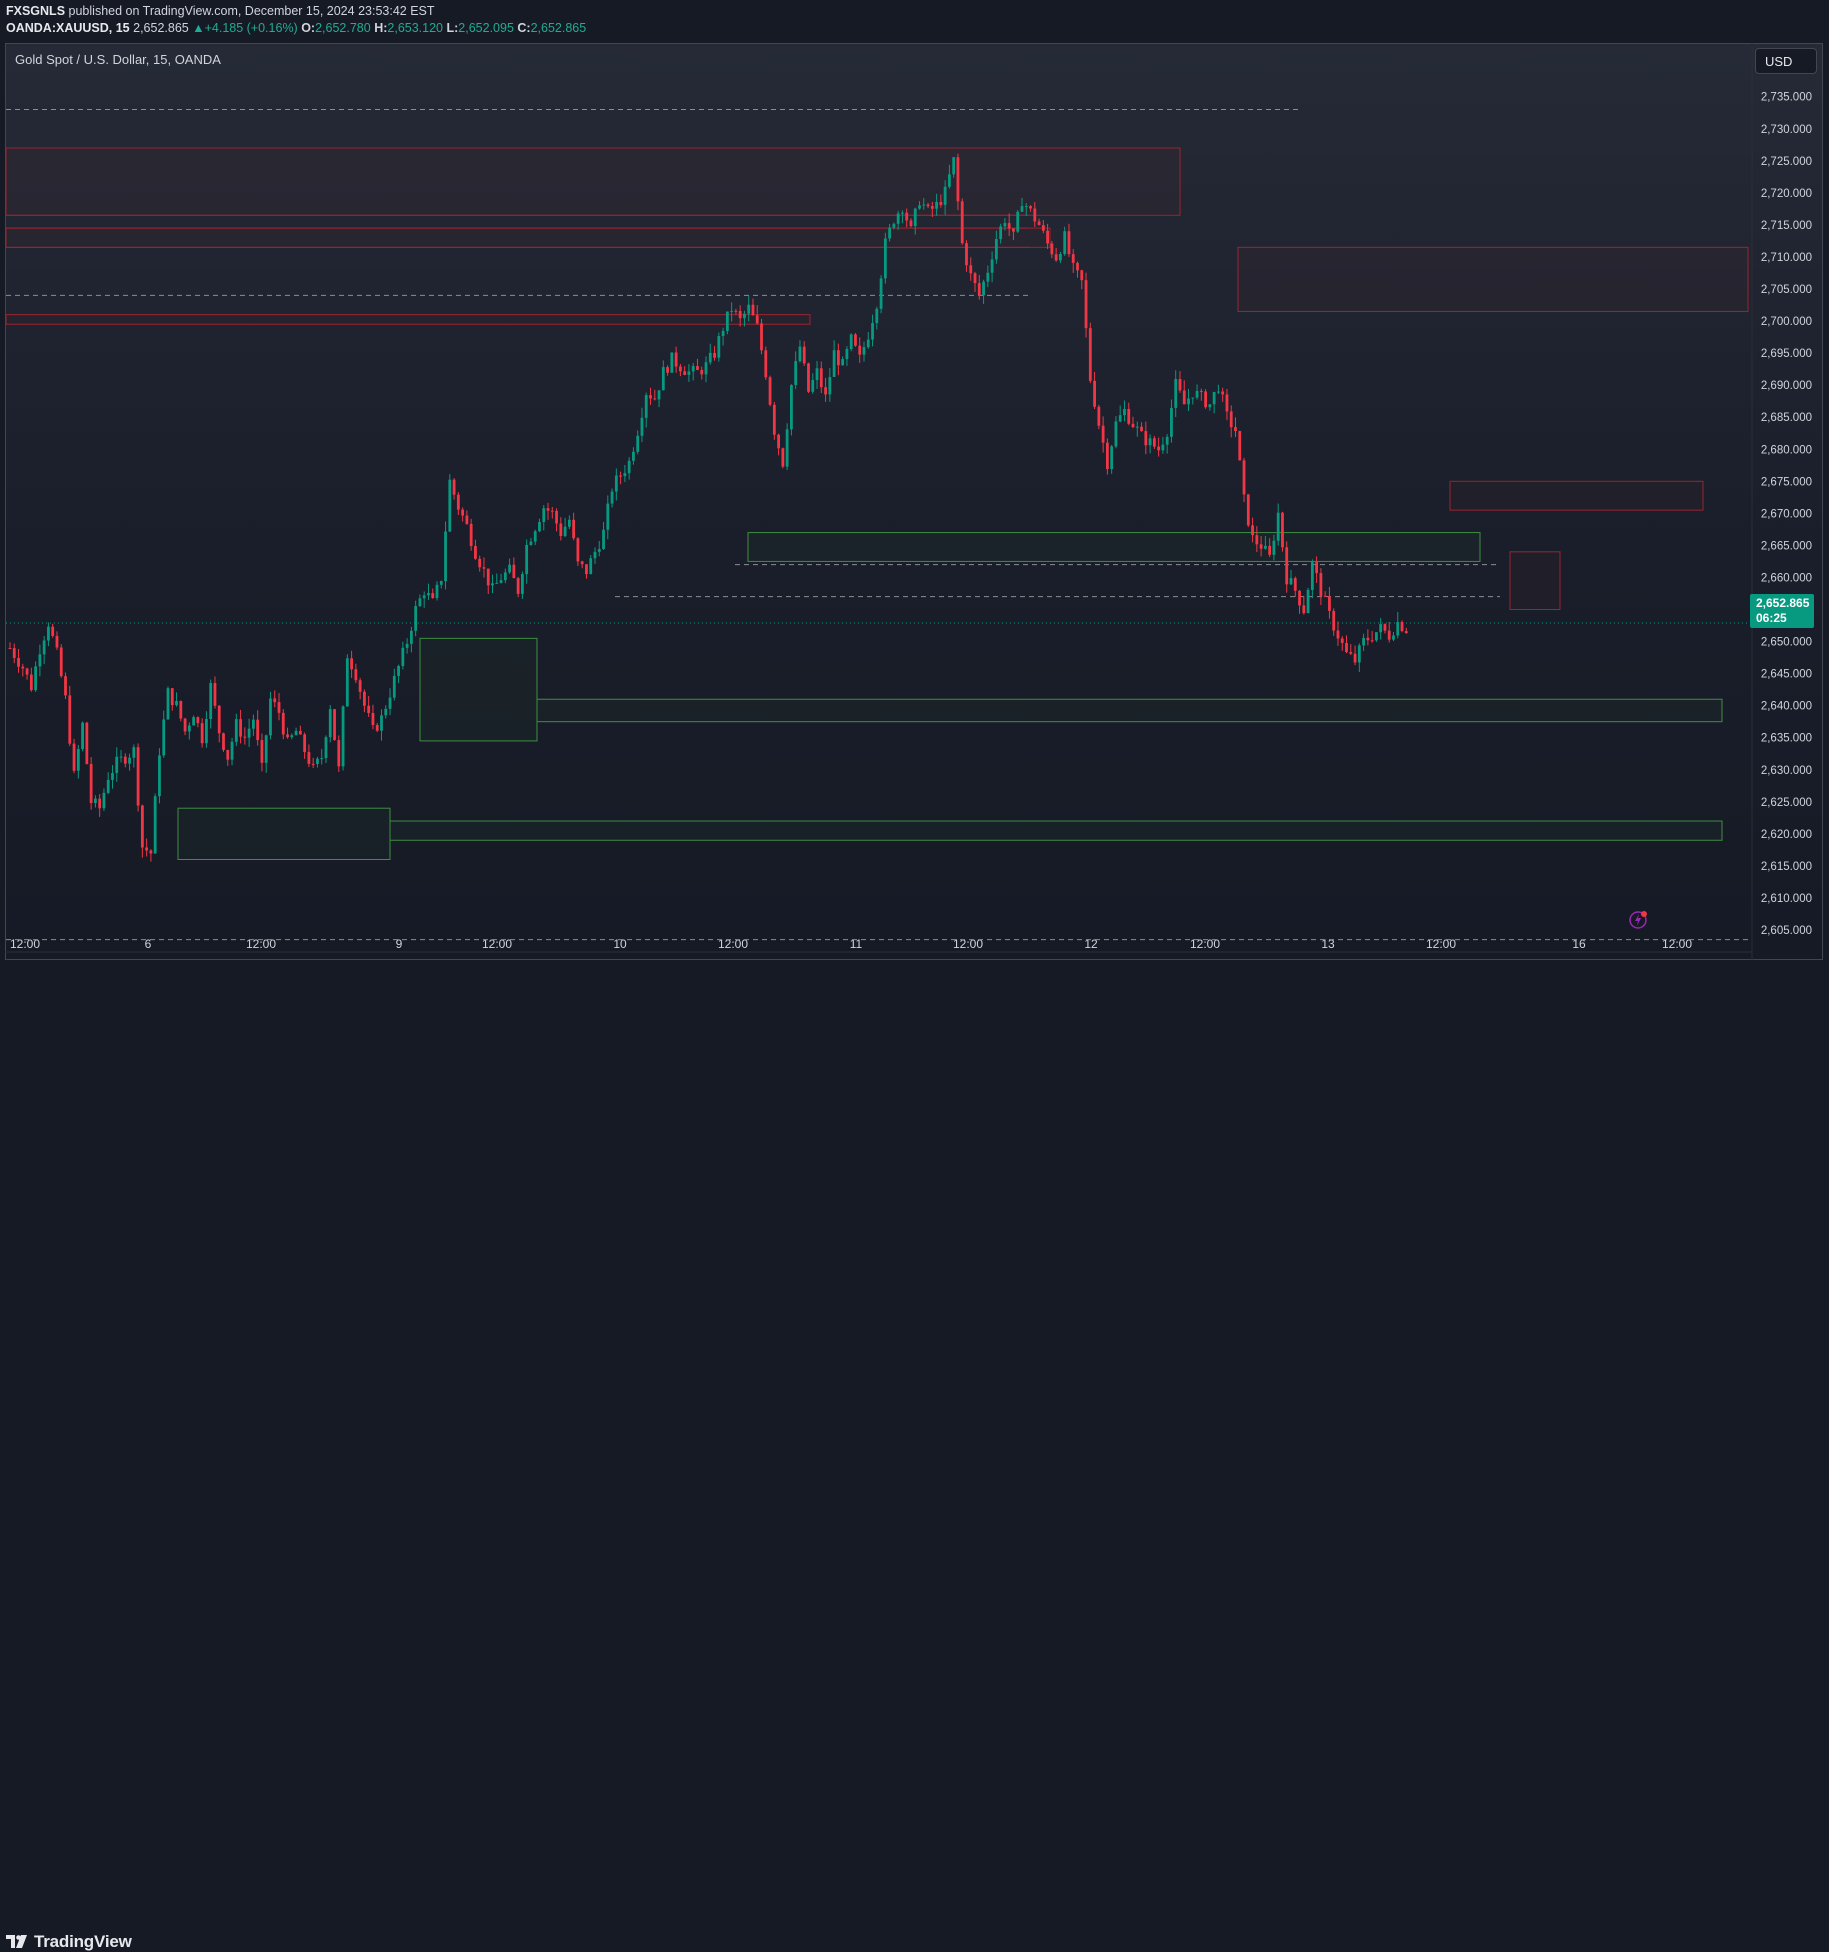 The height and width of the screenshot is (1952, 1829). I want to click on last-price-tag-value: 2,652.865, so click(1783, 603).